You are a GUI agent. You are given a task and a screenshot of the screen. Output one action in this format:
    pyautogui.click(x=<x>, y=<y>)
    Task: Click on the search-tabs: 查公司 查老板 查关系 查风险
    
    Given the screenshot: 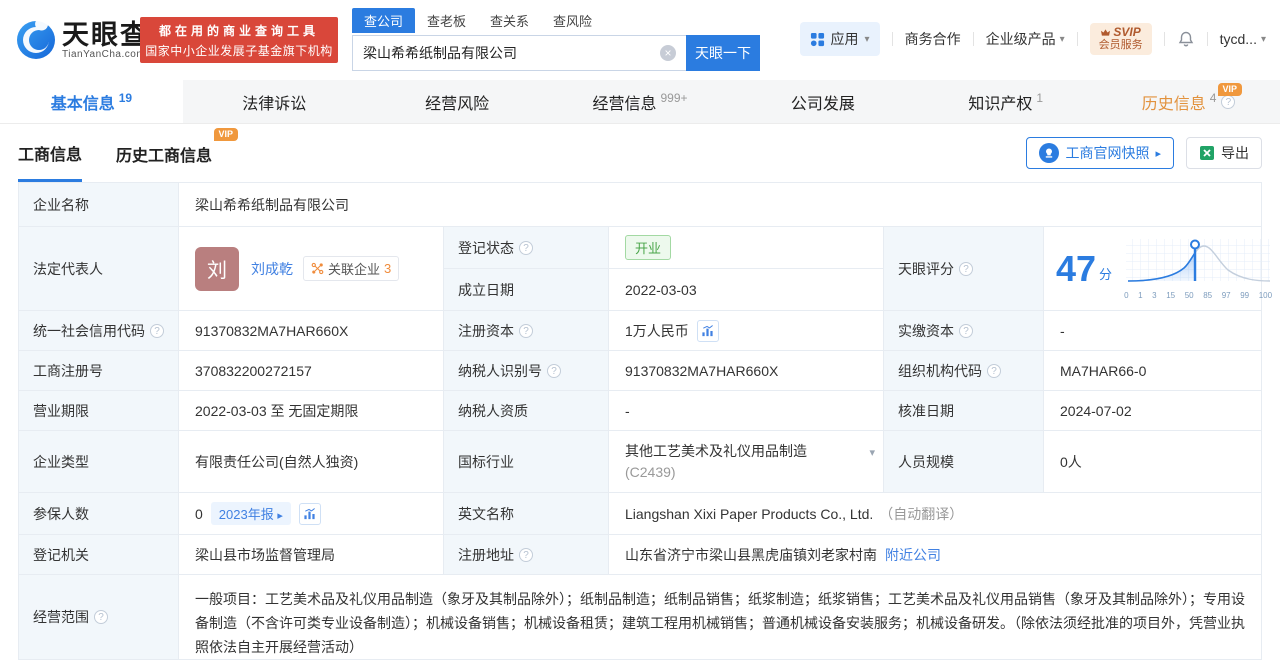 What is the action you would take?
    pyautogui.click(x=556, y=20)
    